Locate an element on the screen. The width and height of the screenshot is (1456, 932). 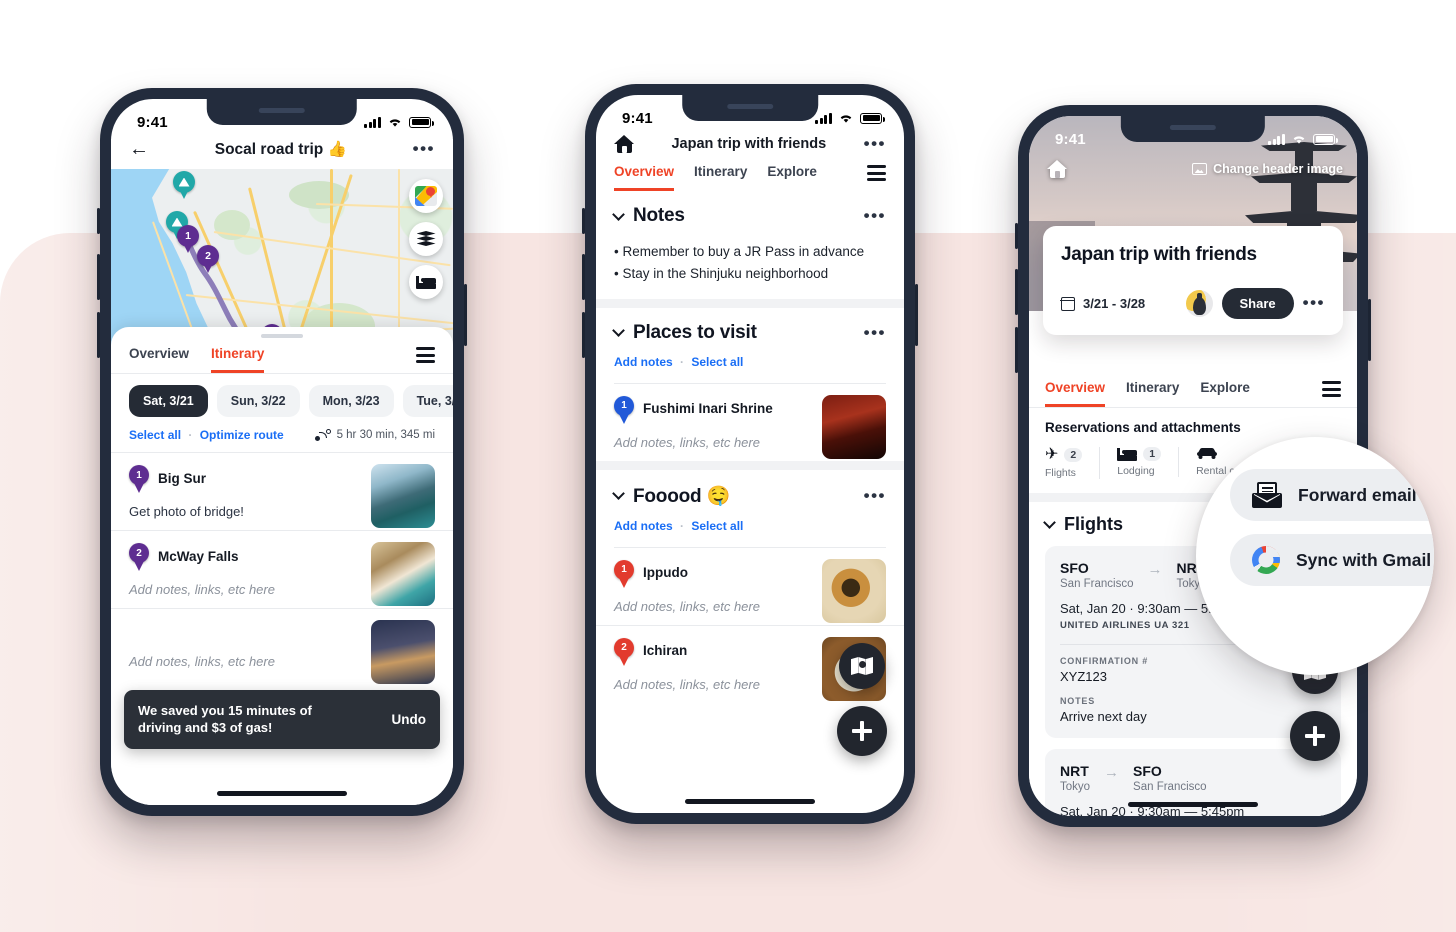
google-maps-icon is located at coordinates (426, 196).